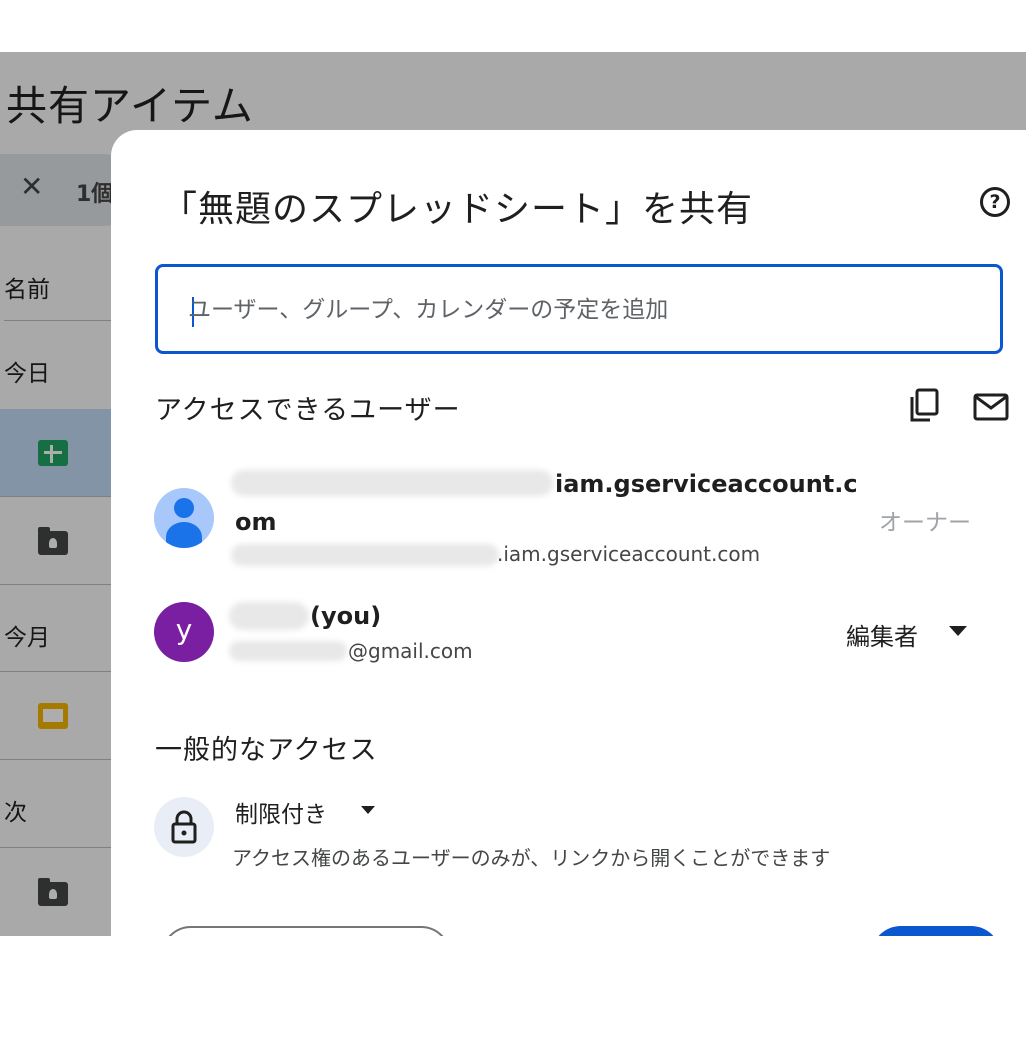  What do you see at coordinates (629, 554) in the screenshot?
I see `person-email: .iam.gserviceaccount.com` at bounding box center [629, 554].